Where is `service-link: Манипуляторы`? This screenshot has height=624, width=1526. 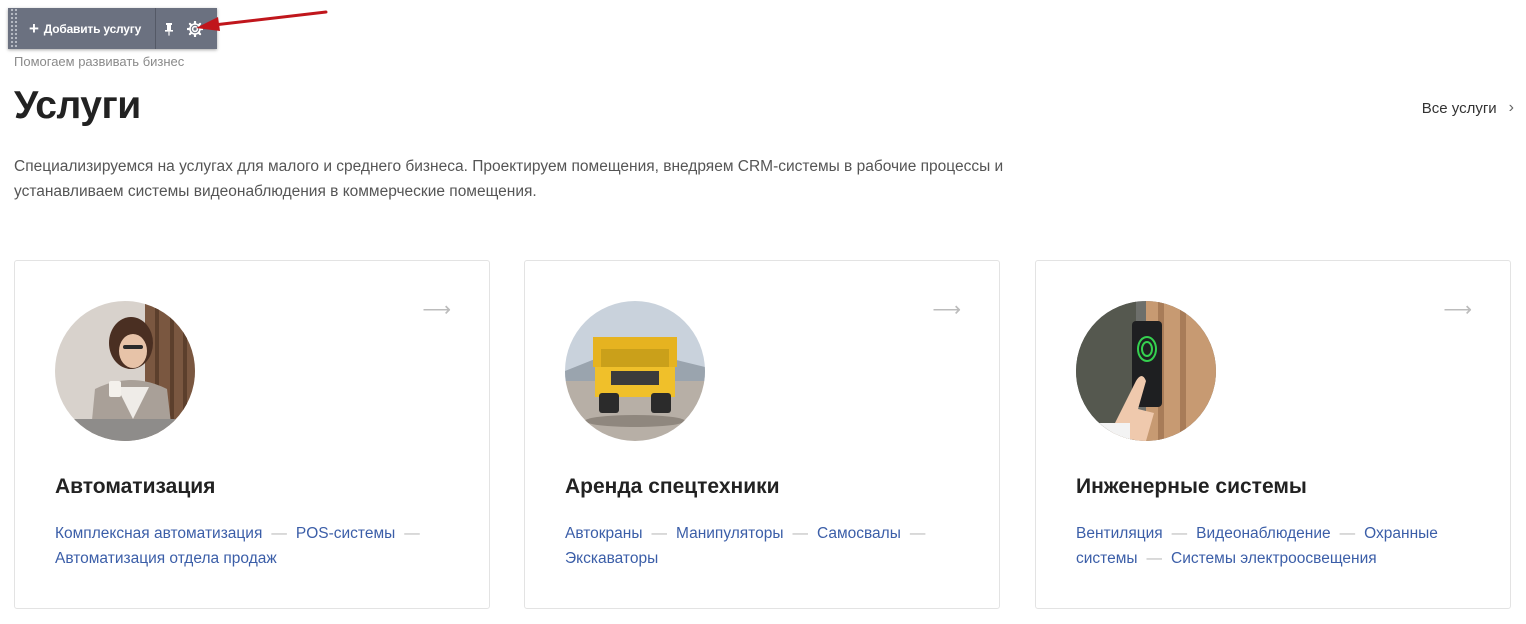 service-link: Манипуляторы is located at coordinates (729, 533).